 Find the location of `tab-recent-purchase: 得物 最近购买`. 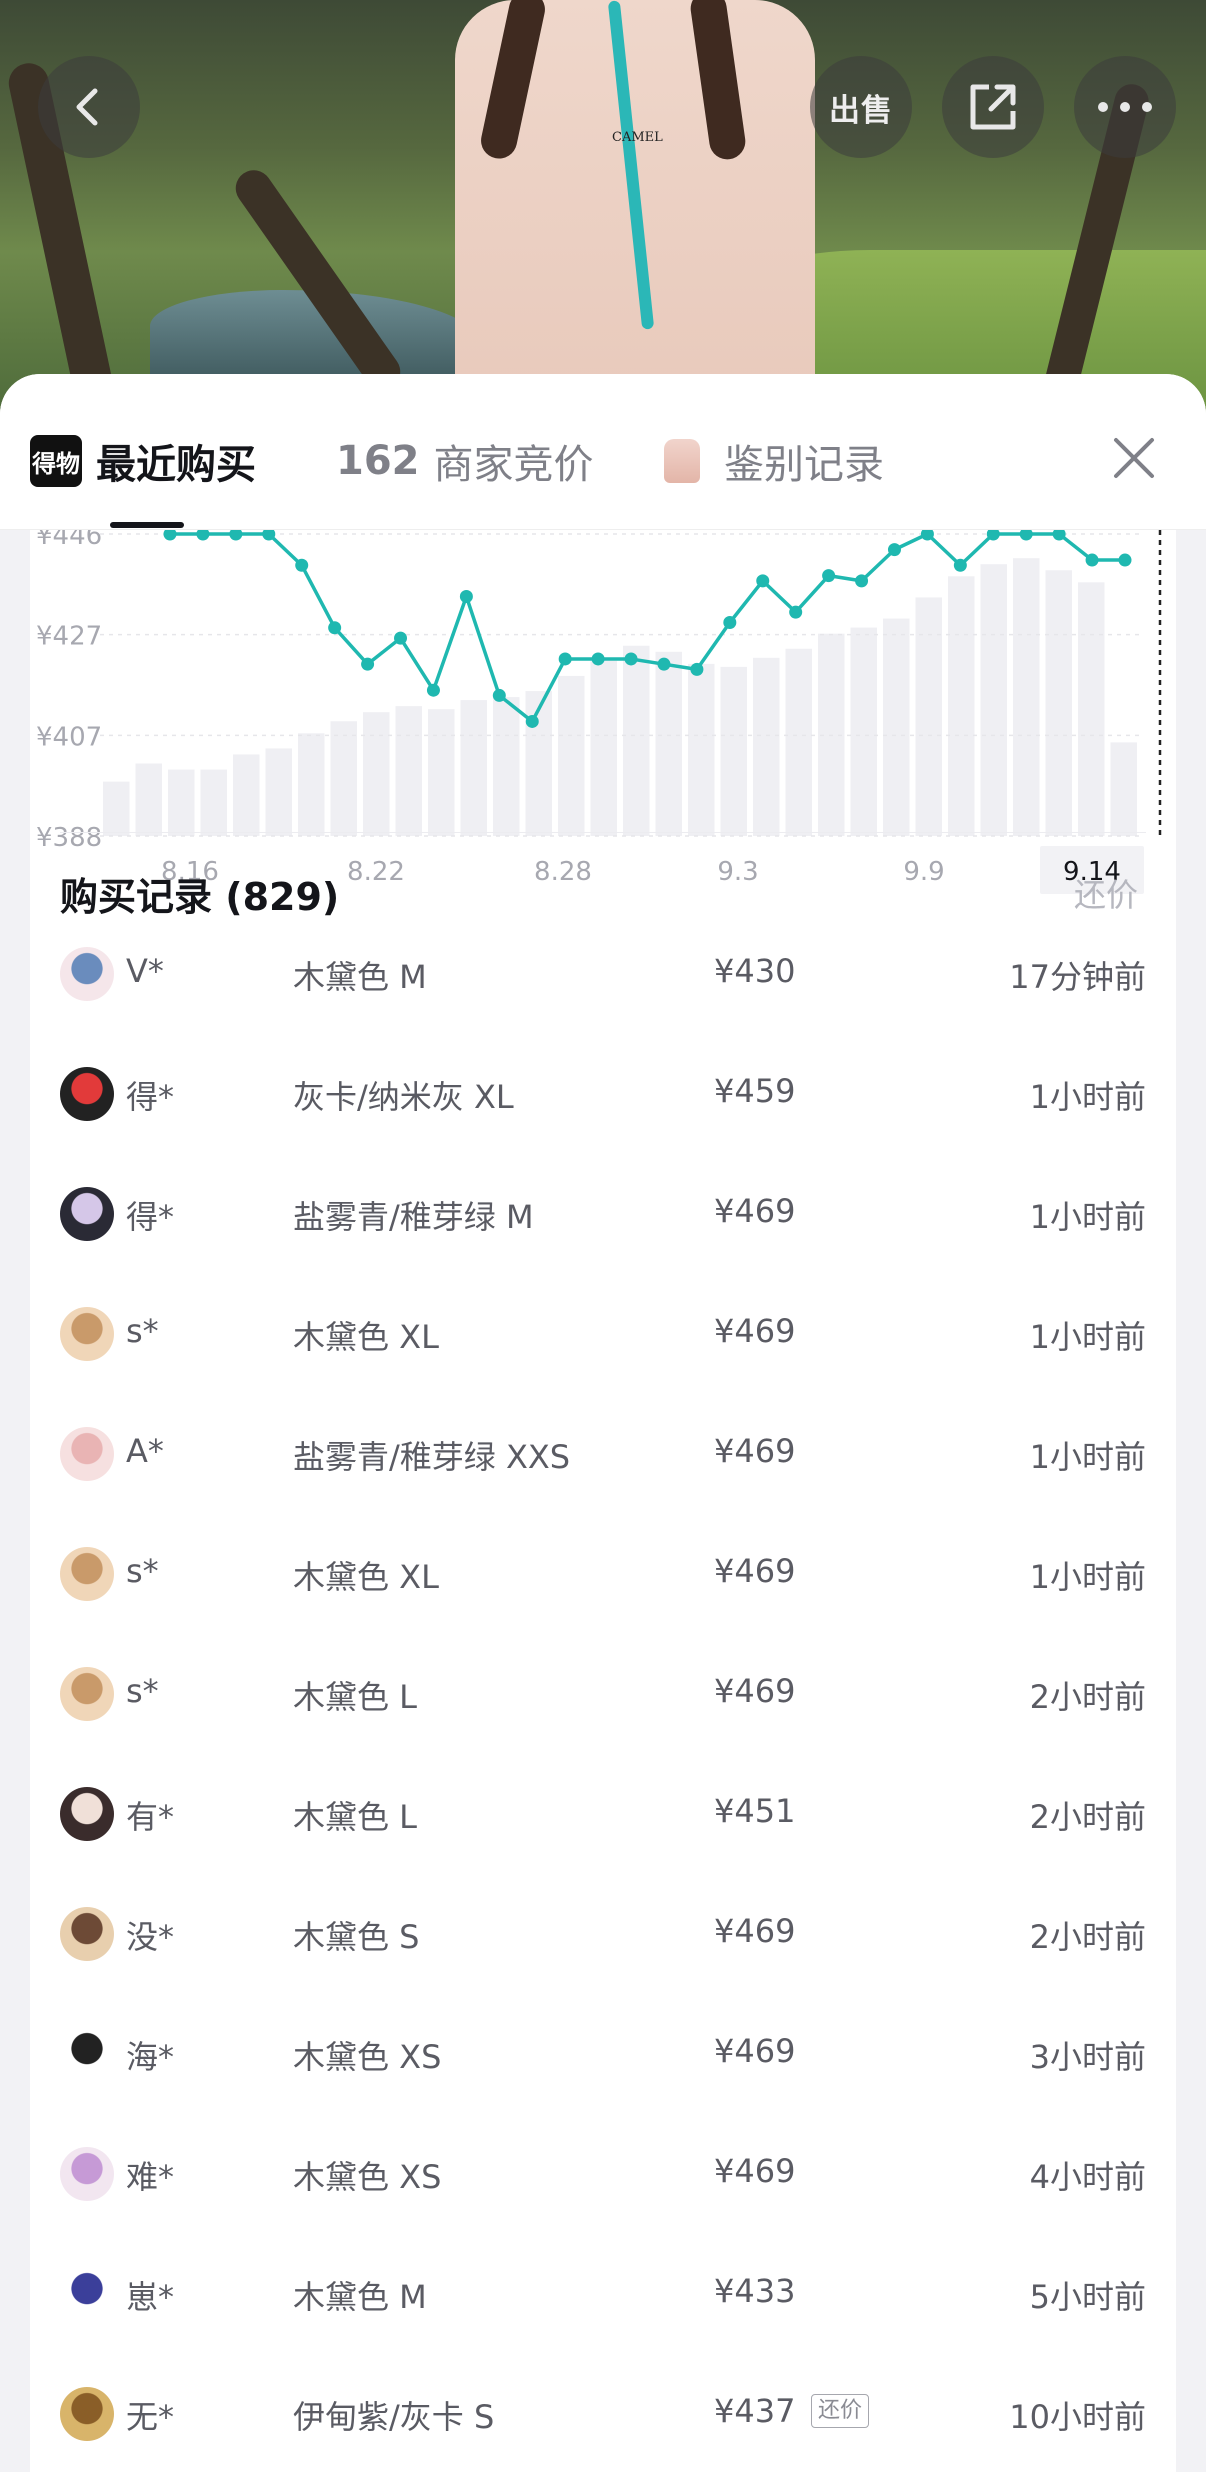

tab-recent-purchase: 得物 最近购买 is located at coordinates (143, 461).